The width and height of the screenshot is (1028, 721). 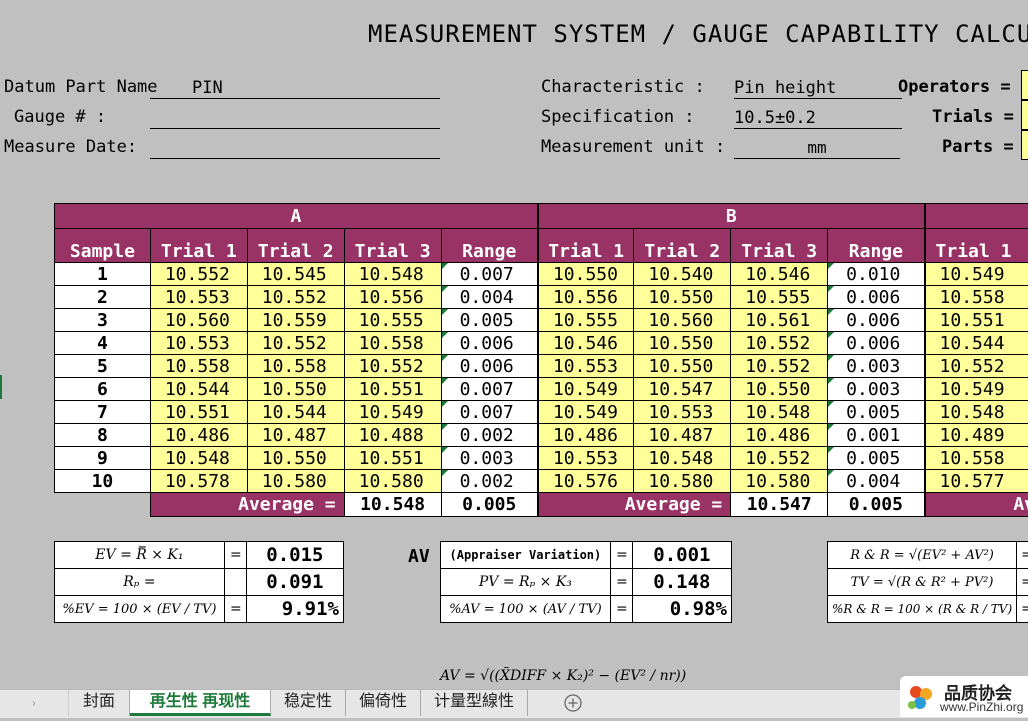 What do you see at coordinates (198, 366) in the screenshot?
I see `cell-a-trial1: 10.558` at bounding box center [198, 366].